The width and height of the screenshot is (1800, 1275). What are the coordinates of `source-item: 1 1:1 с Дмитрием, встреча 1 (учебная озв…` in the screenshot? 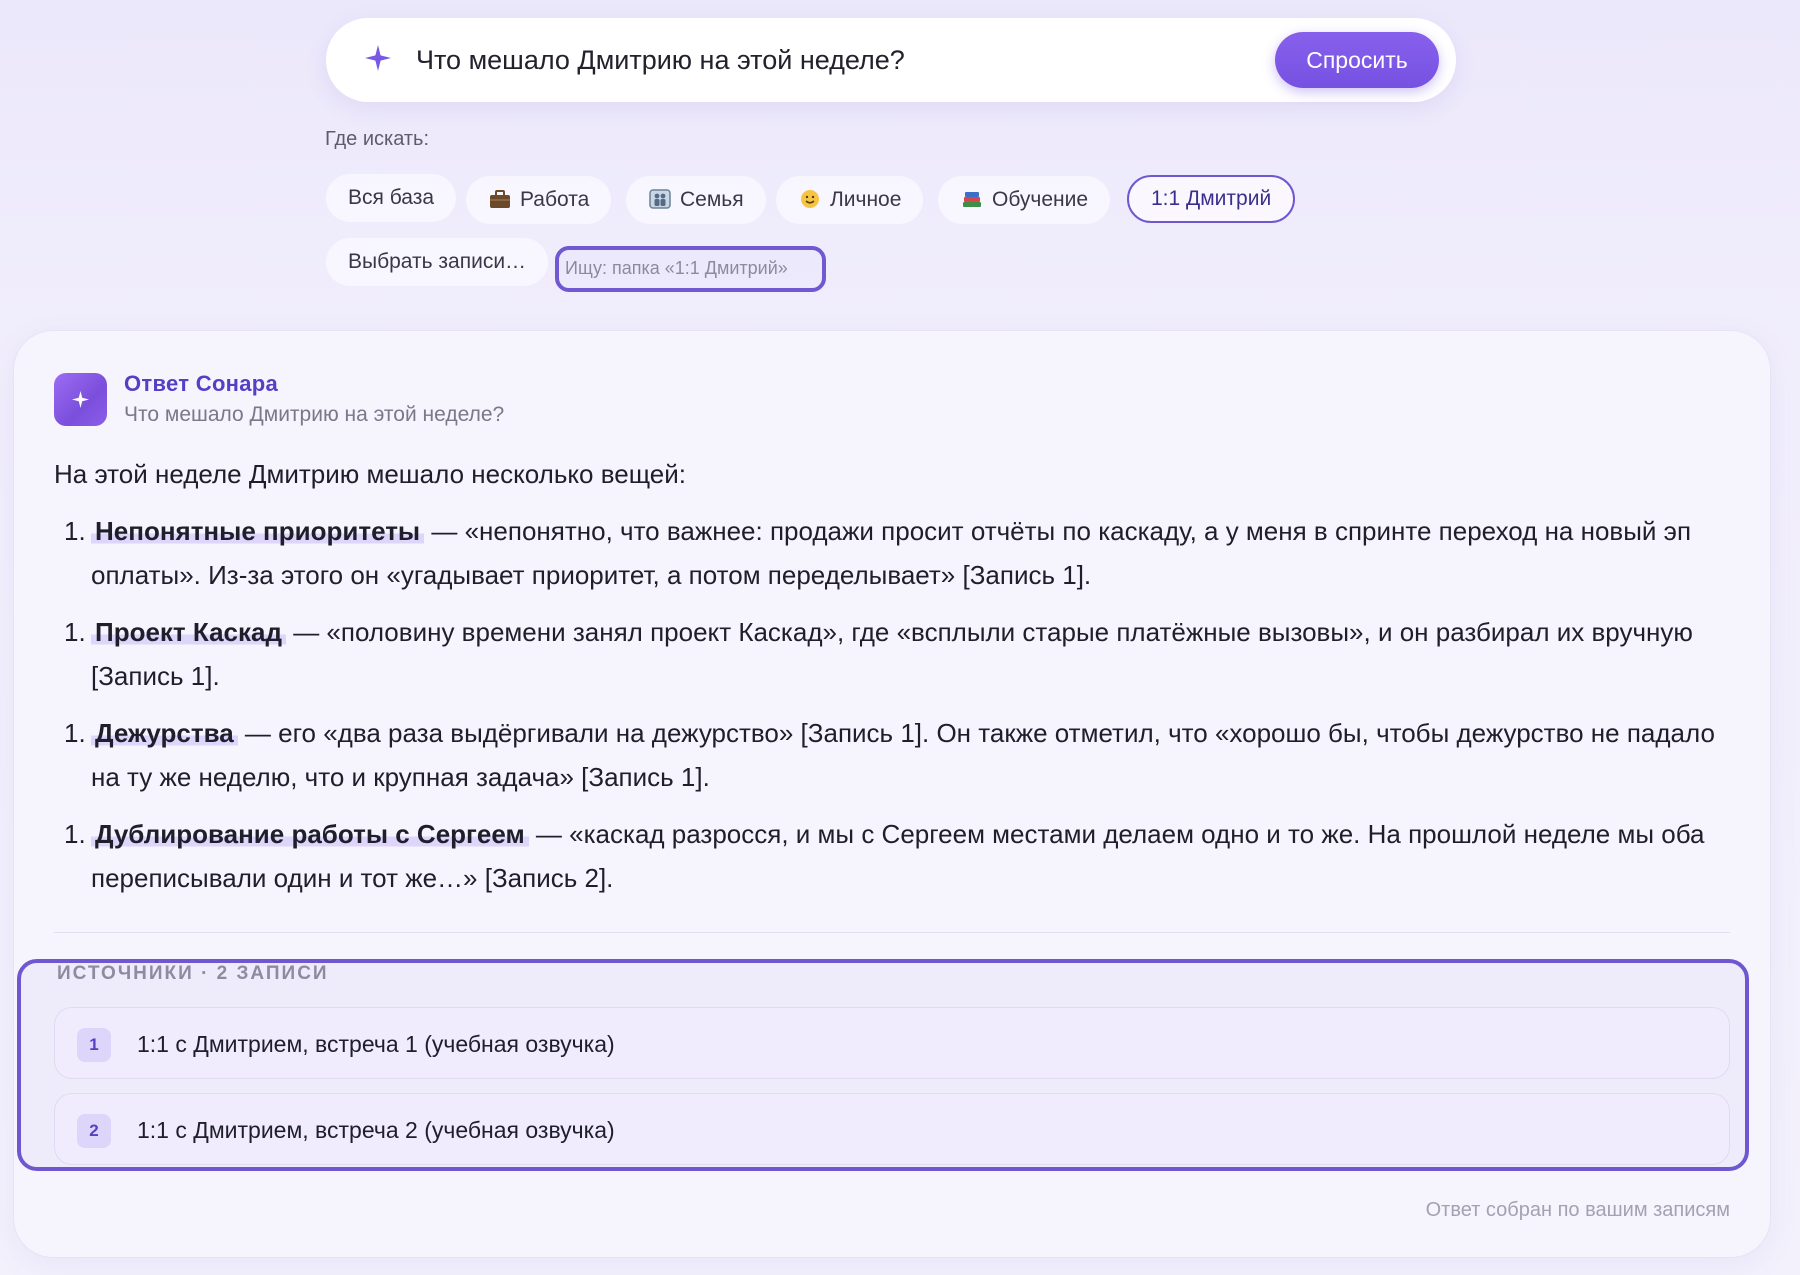 It's located at (892, 1043).